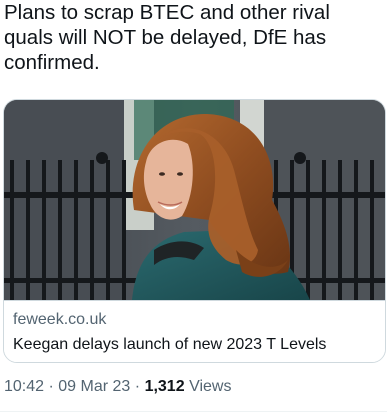 Image resolution: width=387 pixels, height=420 pixels. What do you see at coordinates (24, 386) in the screenshot?
I see `tweet-time: 10:42` at bounding box center [24, 386].